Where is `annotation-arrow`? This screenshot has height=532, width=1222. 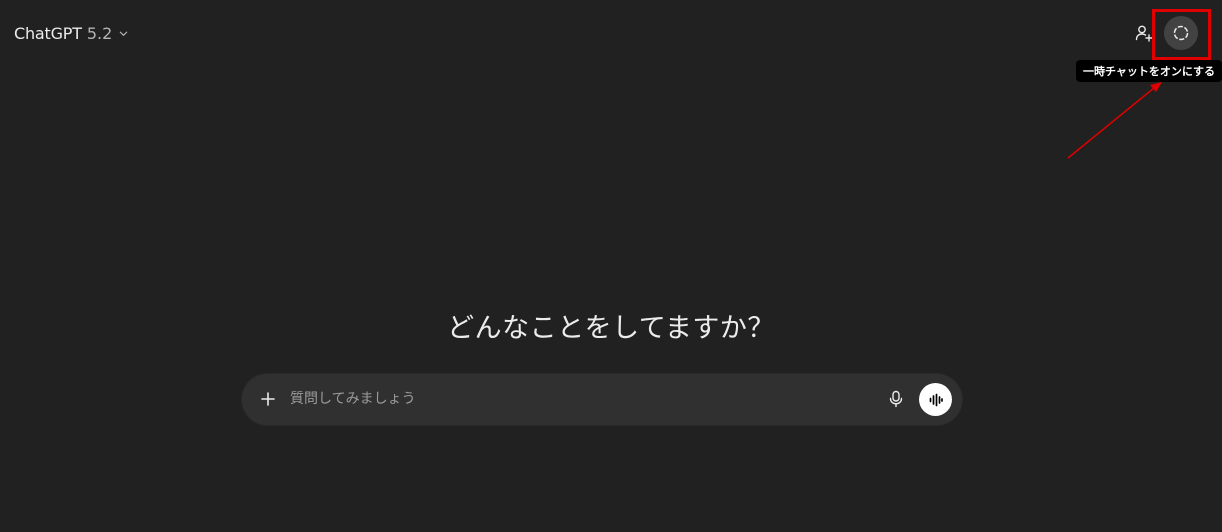 annotation-arrow is located at coordinates (1114, 120).